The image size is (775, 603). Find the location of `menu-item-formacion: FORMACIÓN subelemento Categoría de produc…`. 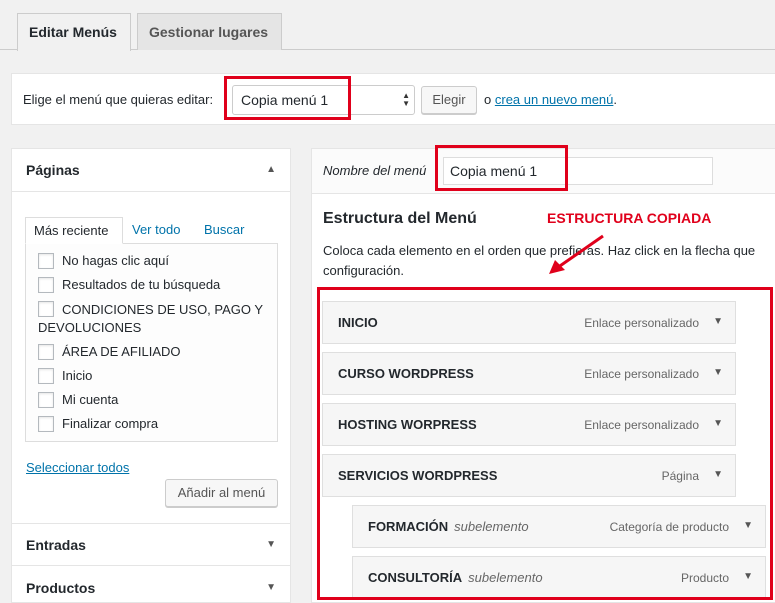

menu-item-formacion: FORMACIÓN subelemento Categoría de produc… is located at coordinates (559, 526).